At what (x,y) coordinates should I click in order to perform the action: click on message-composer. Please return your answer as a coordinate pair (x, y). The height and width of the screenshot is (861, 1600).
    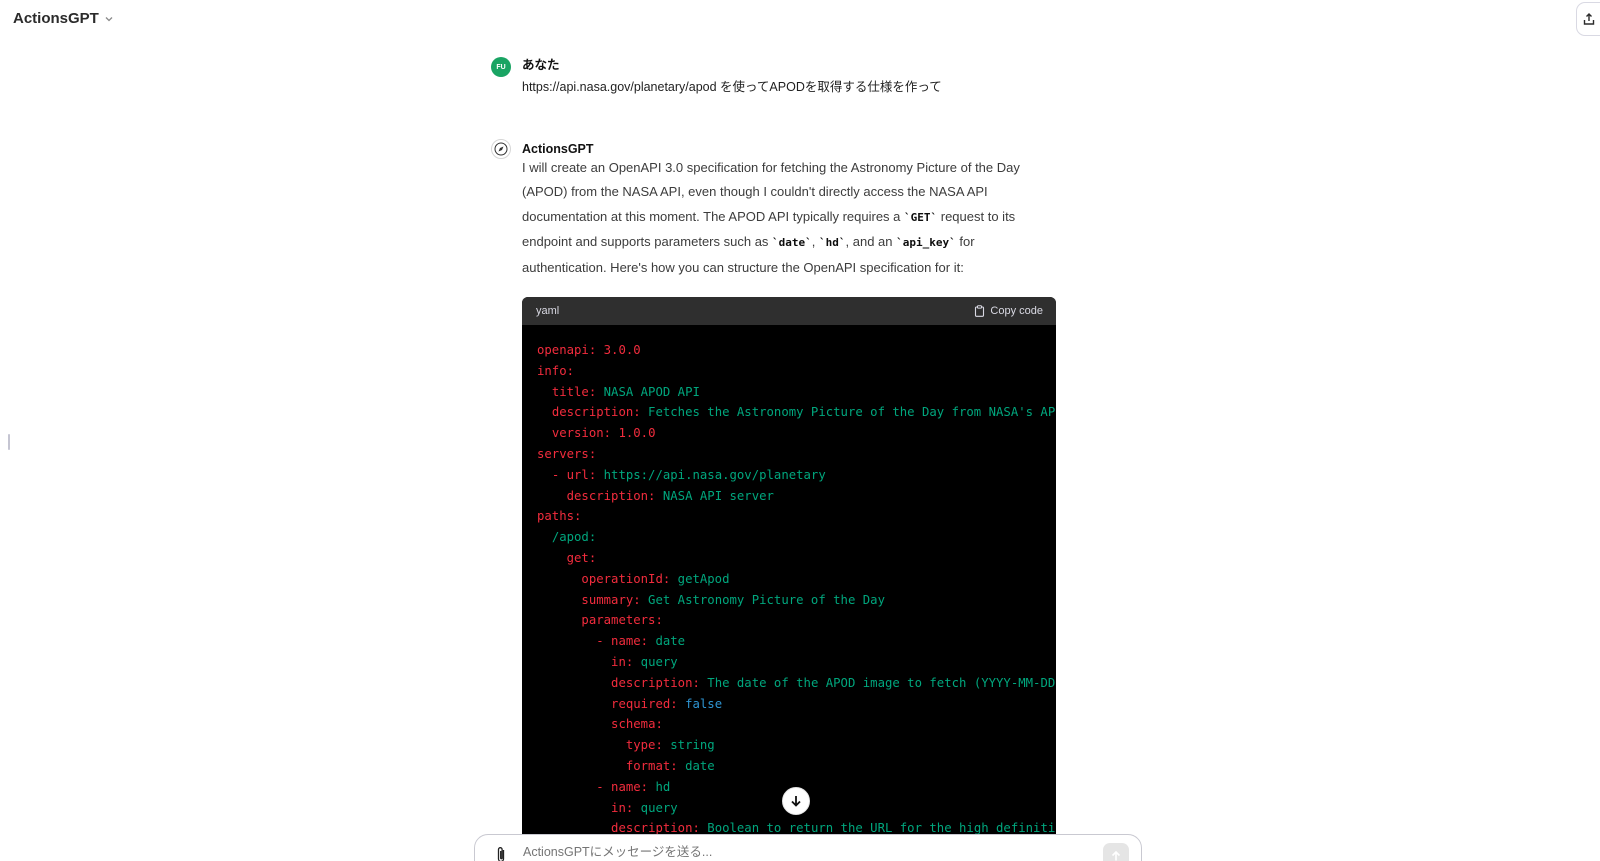
    Looking at the image, I should click on (808, 847).